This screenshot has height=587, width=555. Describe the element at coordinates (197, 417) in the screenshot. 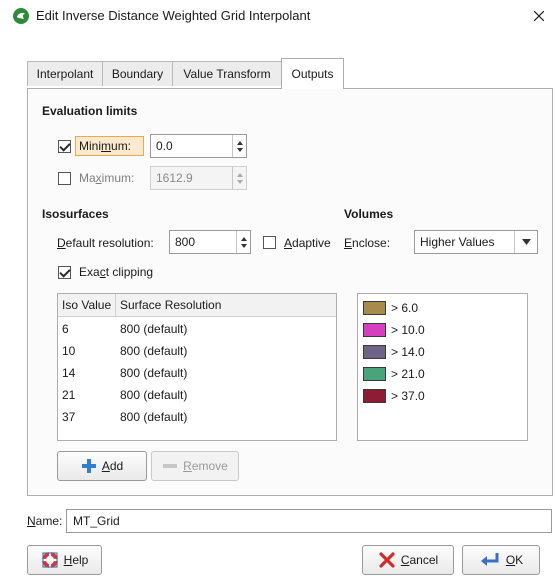

I see `table-row: 37 800 (default)` at that location.